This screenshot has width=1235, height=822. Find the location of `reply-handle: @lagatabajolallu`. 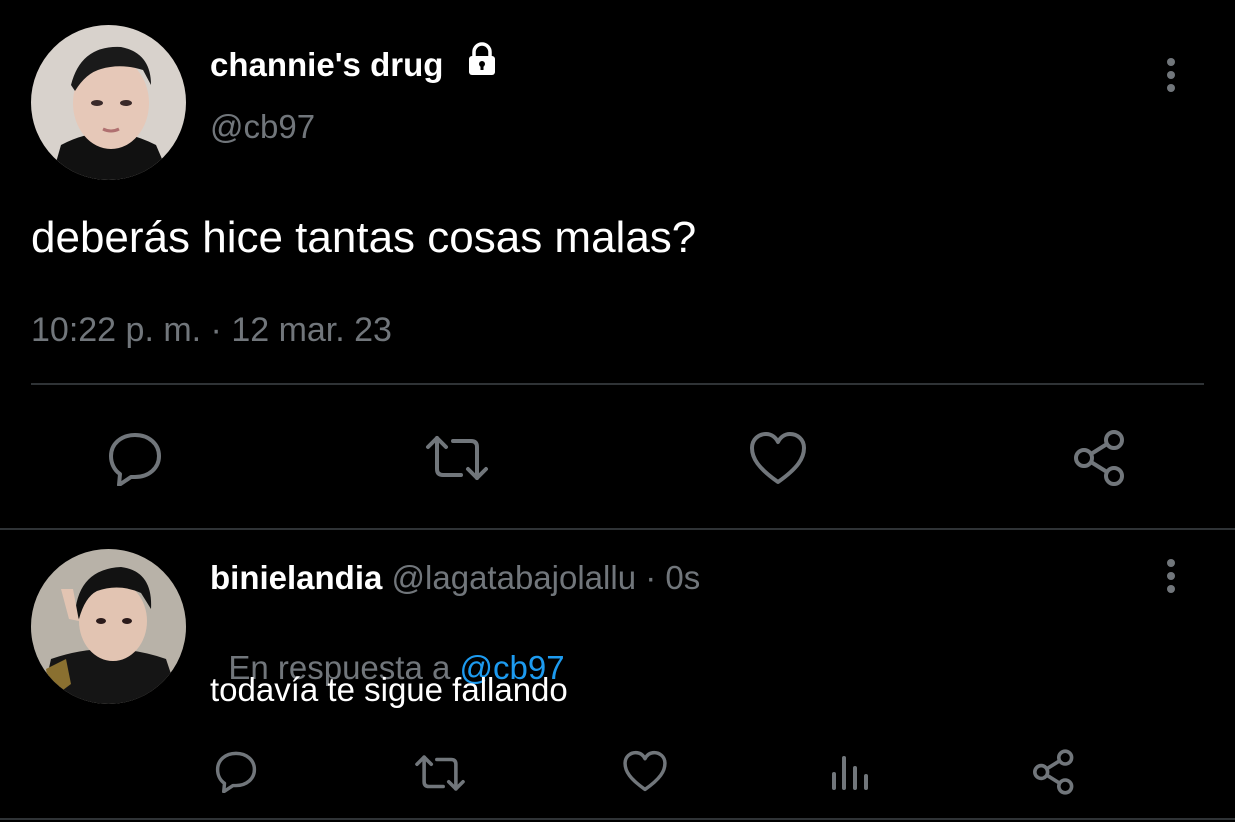

reply-handle: @lagatabajolallu is located at coordinates (514, 577).